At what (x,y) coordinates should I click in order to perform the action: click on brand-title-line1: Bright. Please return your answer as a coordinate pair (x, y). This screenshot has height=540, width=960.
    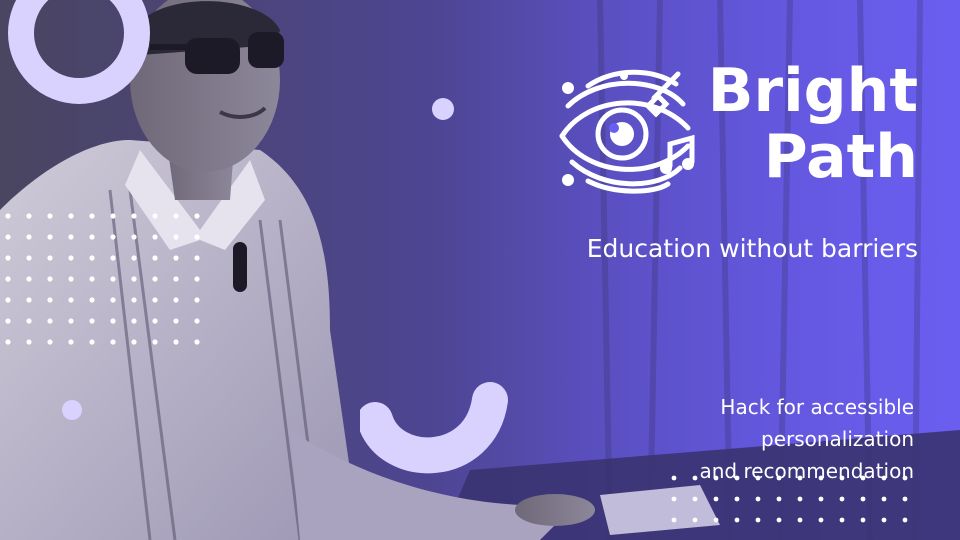
    Looking at the image, I should click on (812, 91).